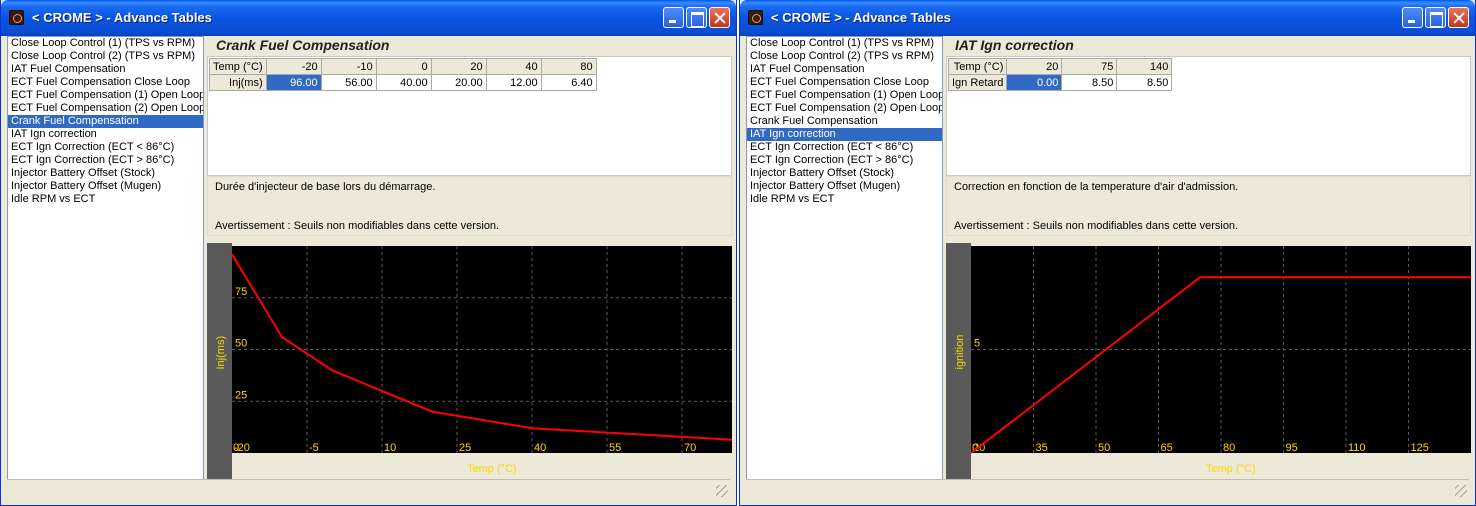  I want to click on x-tick-label: 95, so click(1292, 448).